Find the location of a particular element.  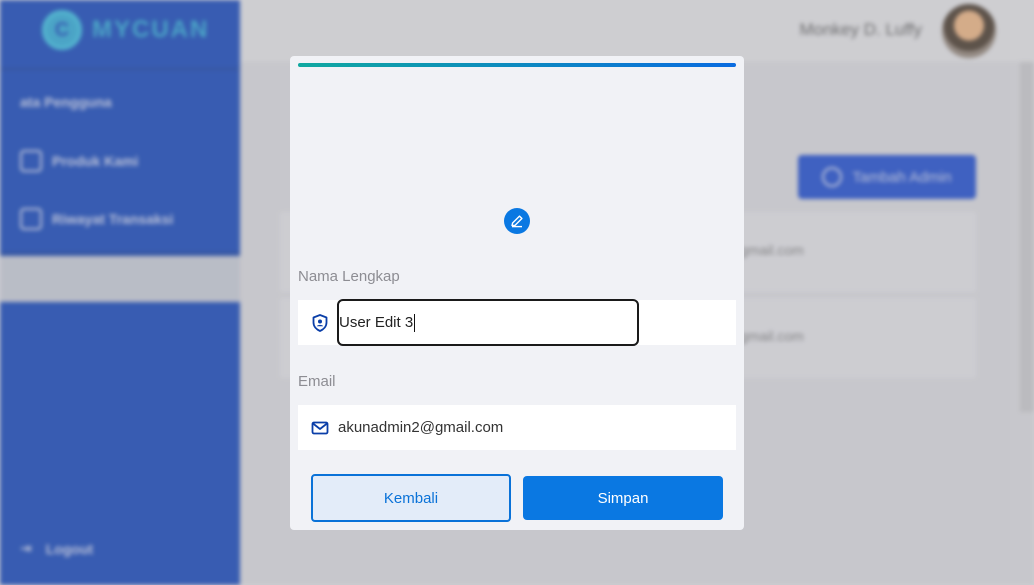

name-label: Nama Lengkap is located at coordinates (349, 276).